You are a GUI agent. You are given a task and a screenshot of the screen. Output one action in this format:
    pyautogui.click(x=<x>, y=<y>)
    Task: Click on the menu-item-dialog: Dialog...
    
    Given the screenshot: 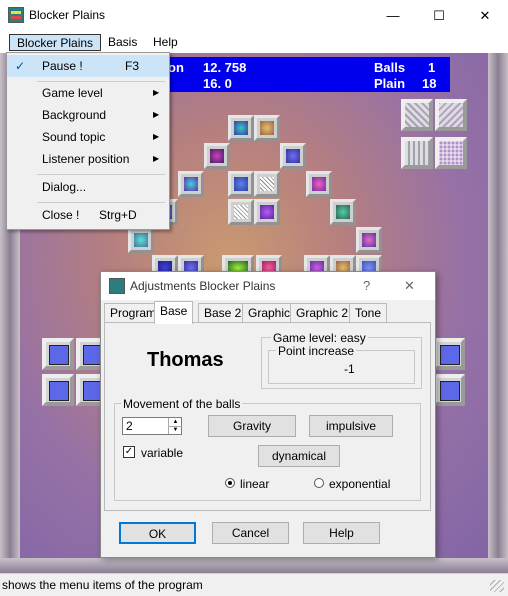 What is the action you would take?
    pyautogui.click(x=88, y=187)
    